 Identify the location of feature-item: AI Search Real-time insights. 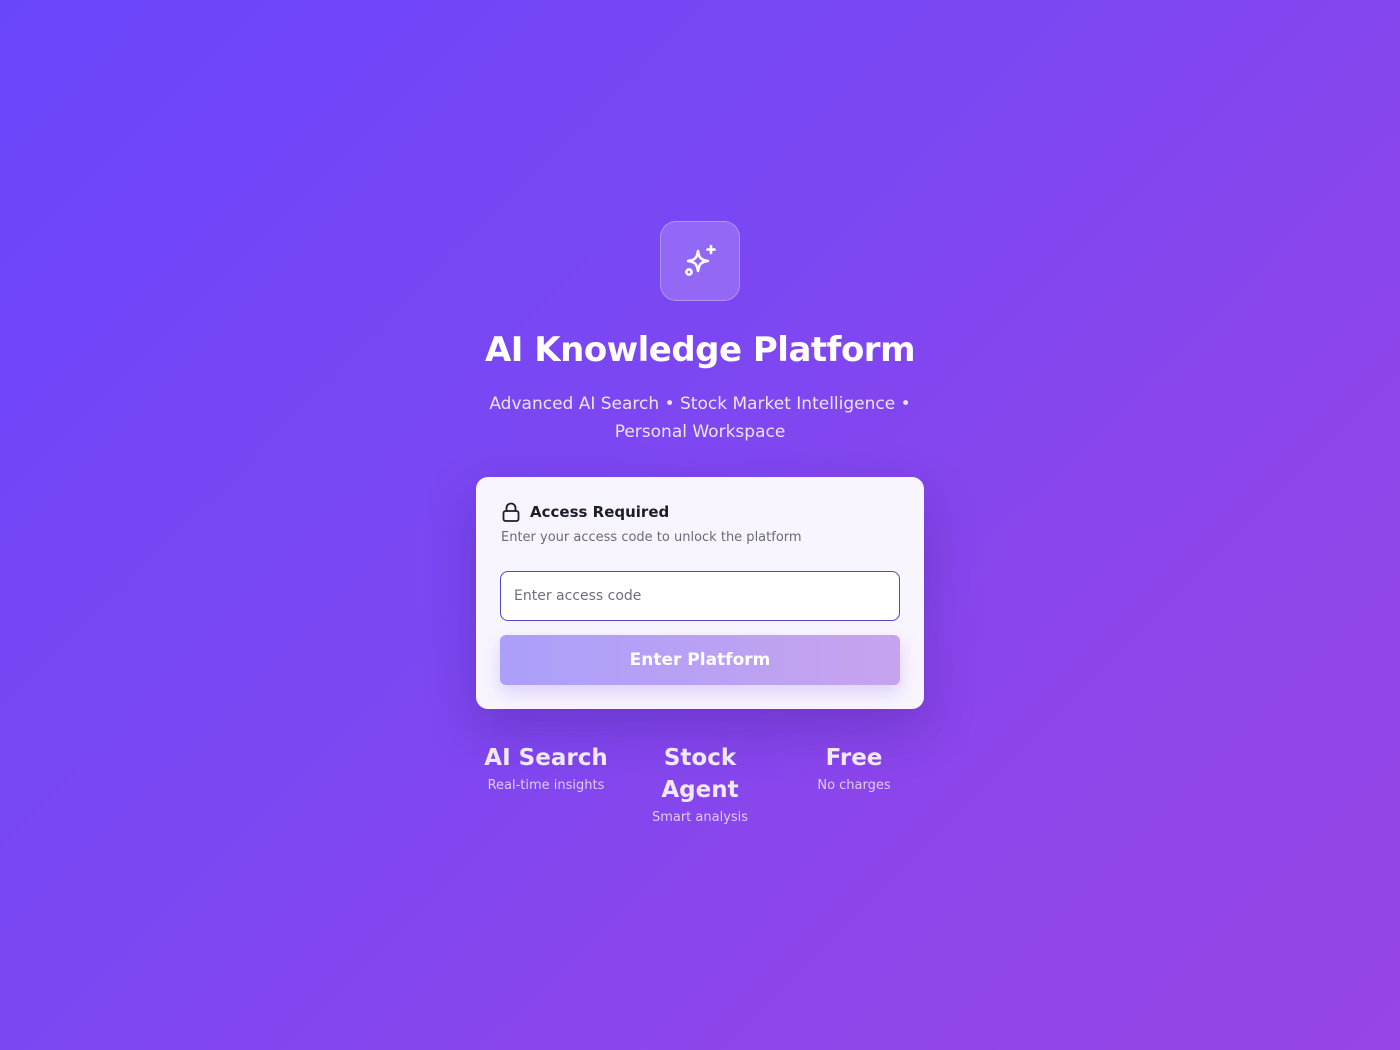
(546, 783).